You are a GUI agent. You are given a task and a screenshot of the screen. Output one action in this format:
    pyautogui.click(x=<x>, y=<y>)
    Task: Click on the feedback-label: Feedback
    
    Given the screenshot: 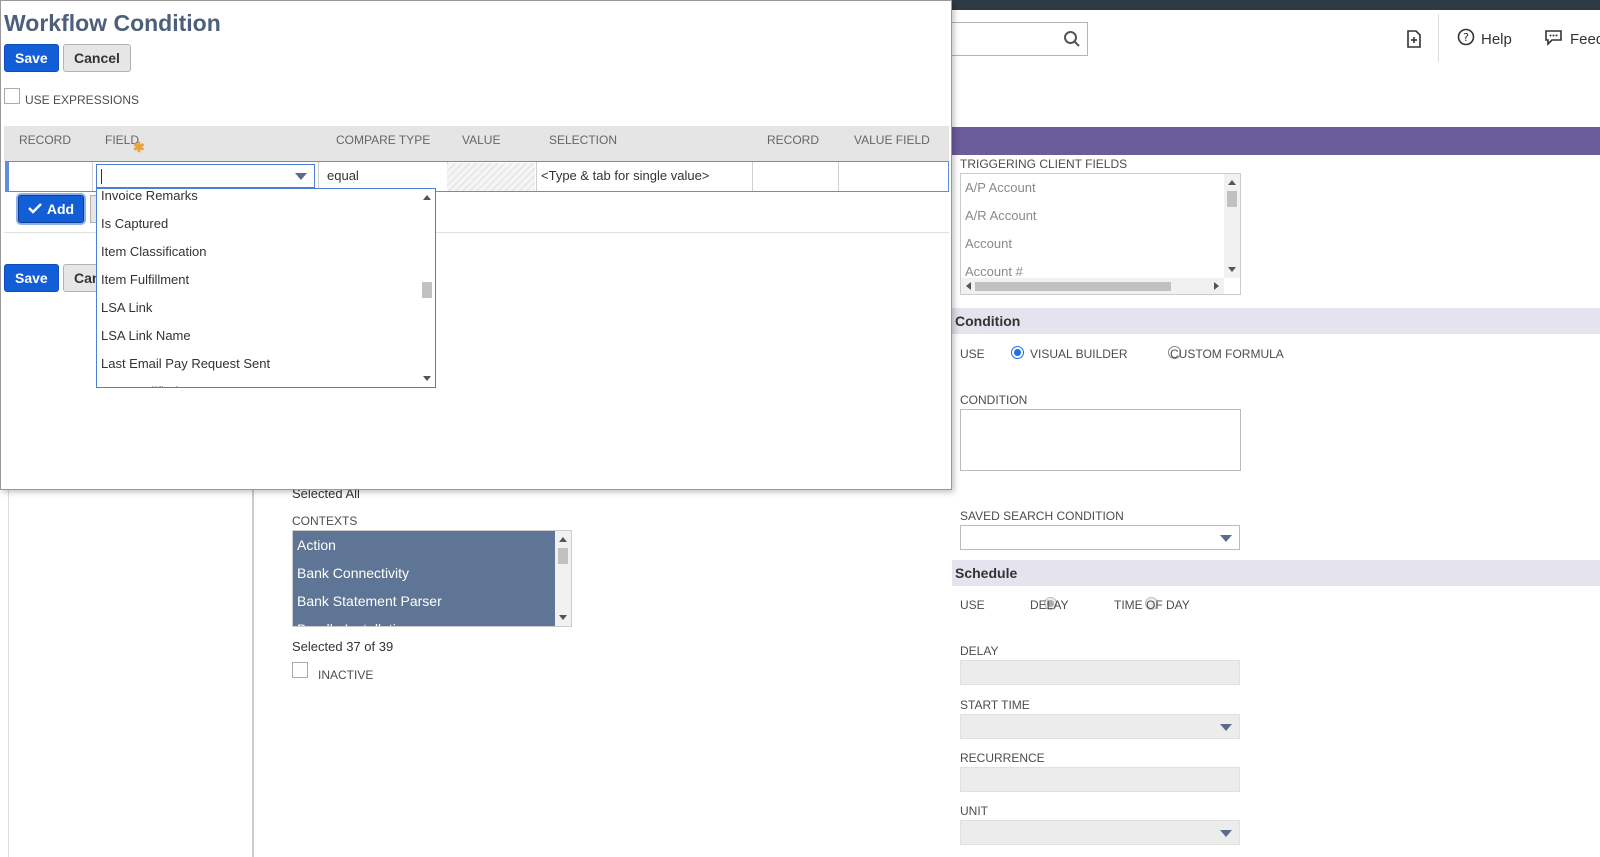 What is the action you would take?
    pyautogui.click(x=1585, y=39)
    